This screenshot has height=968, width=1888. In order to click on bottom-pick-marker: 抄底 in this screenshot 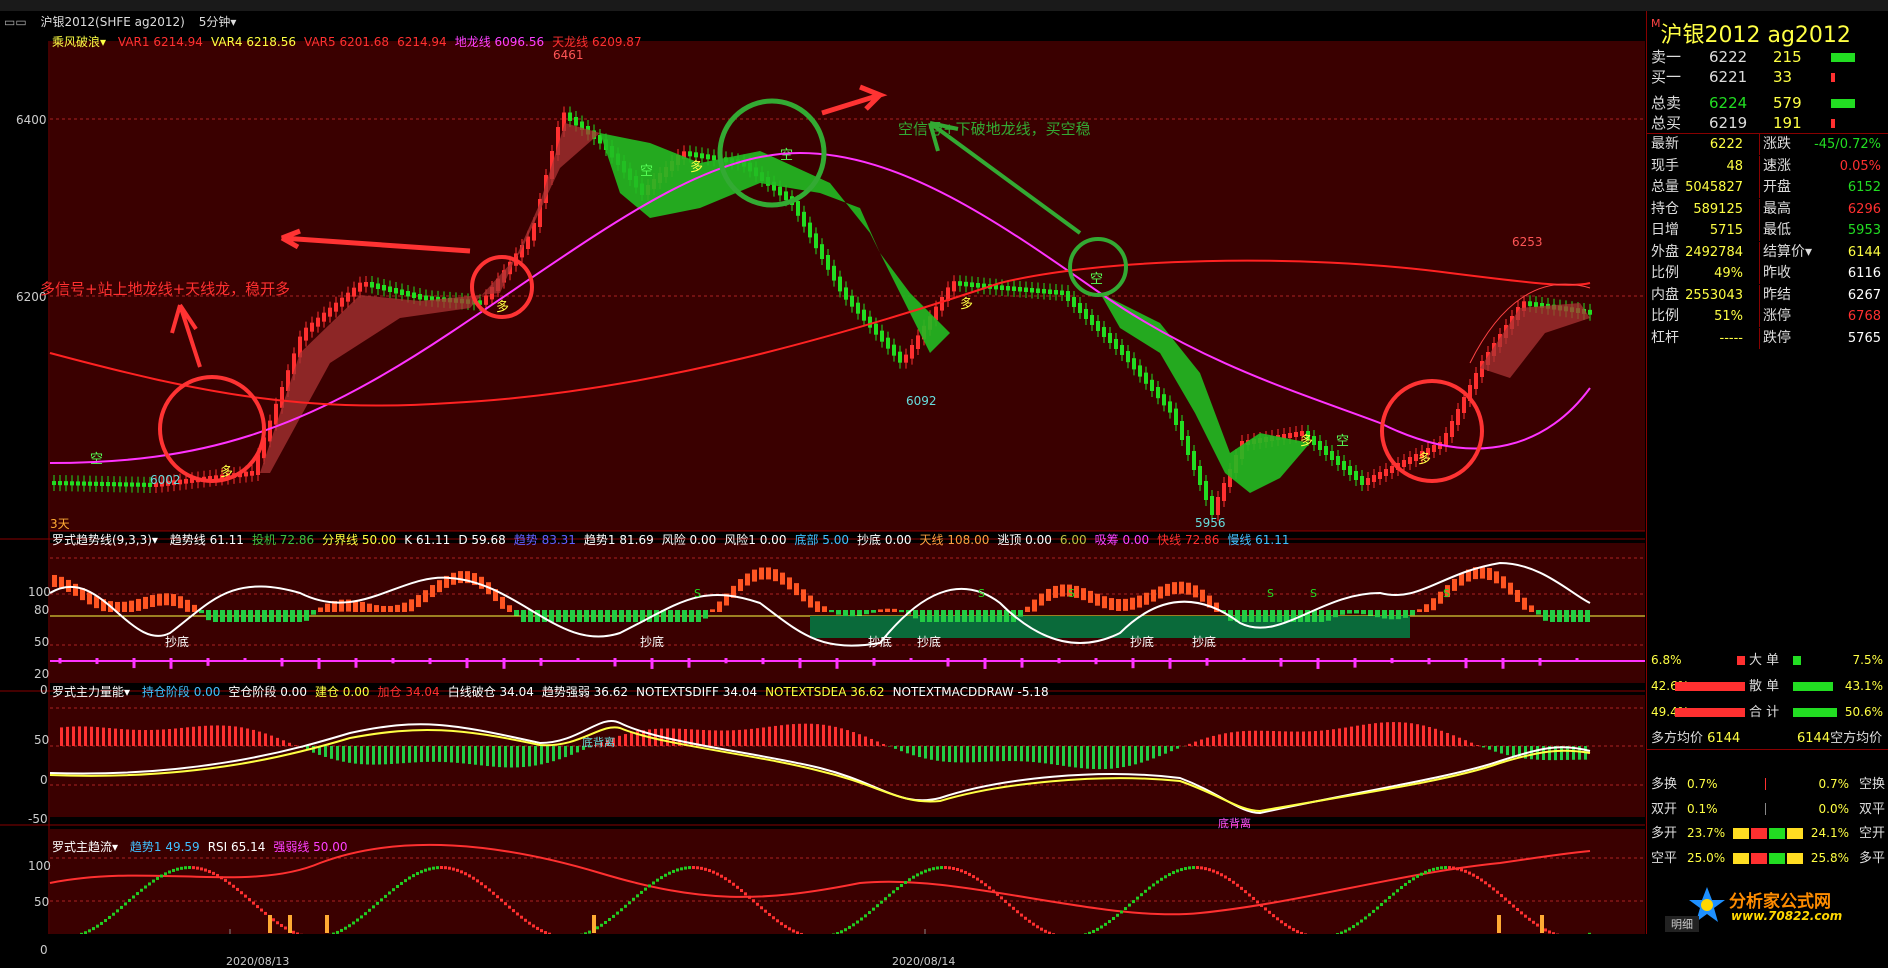, I will do `click(177, 641)`.